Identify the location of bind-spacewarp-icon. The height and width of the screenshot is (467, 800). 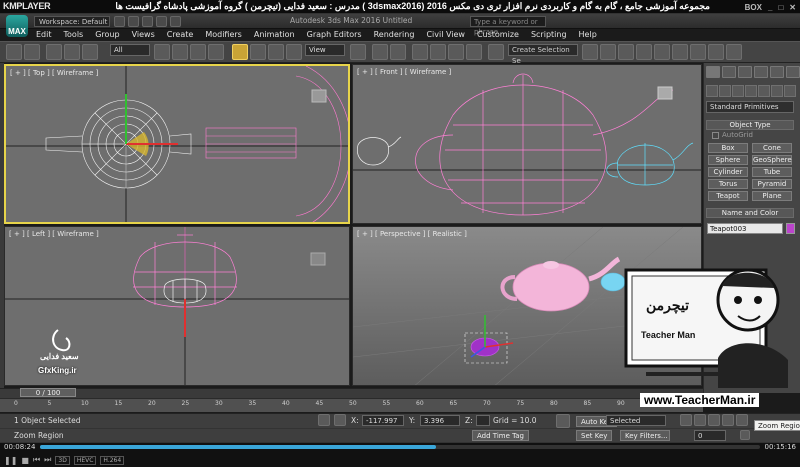
(90, 52).